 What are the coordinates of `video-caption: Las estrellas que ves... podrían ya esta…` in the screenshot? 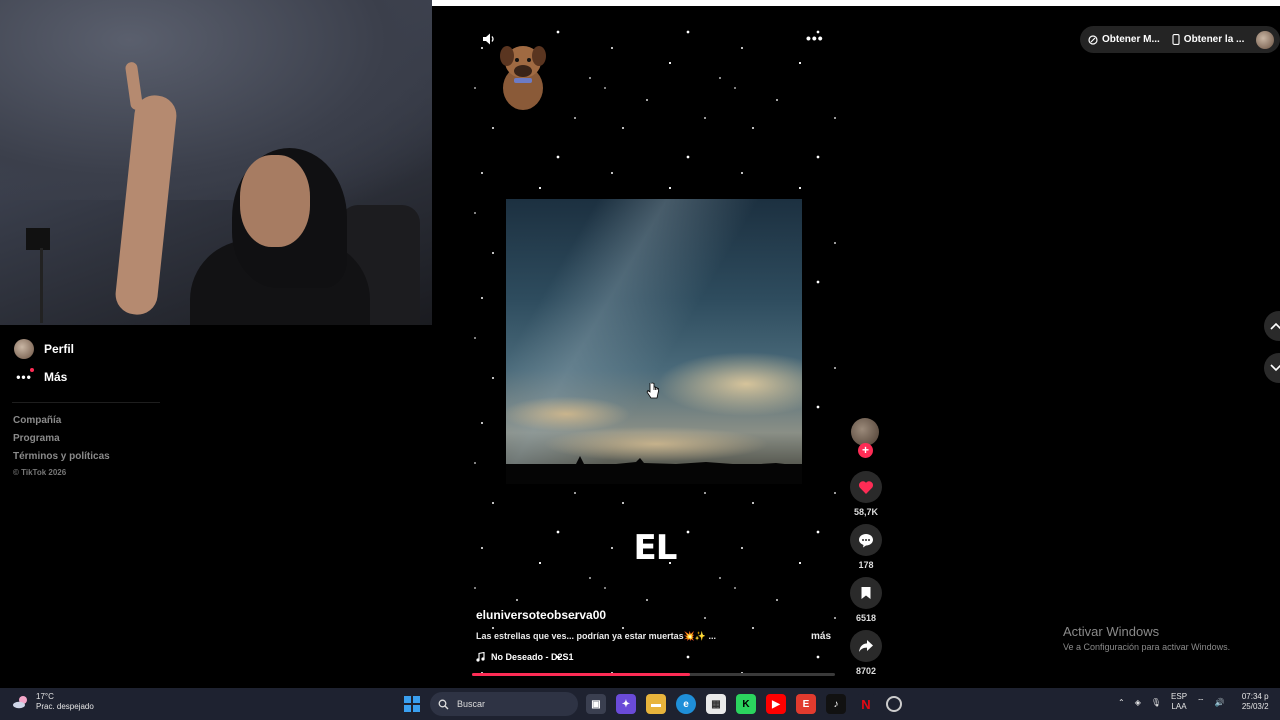 It's located at (656, 636).